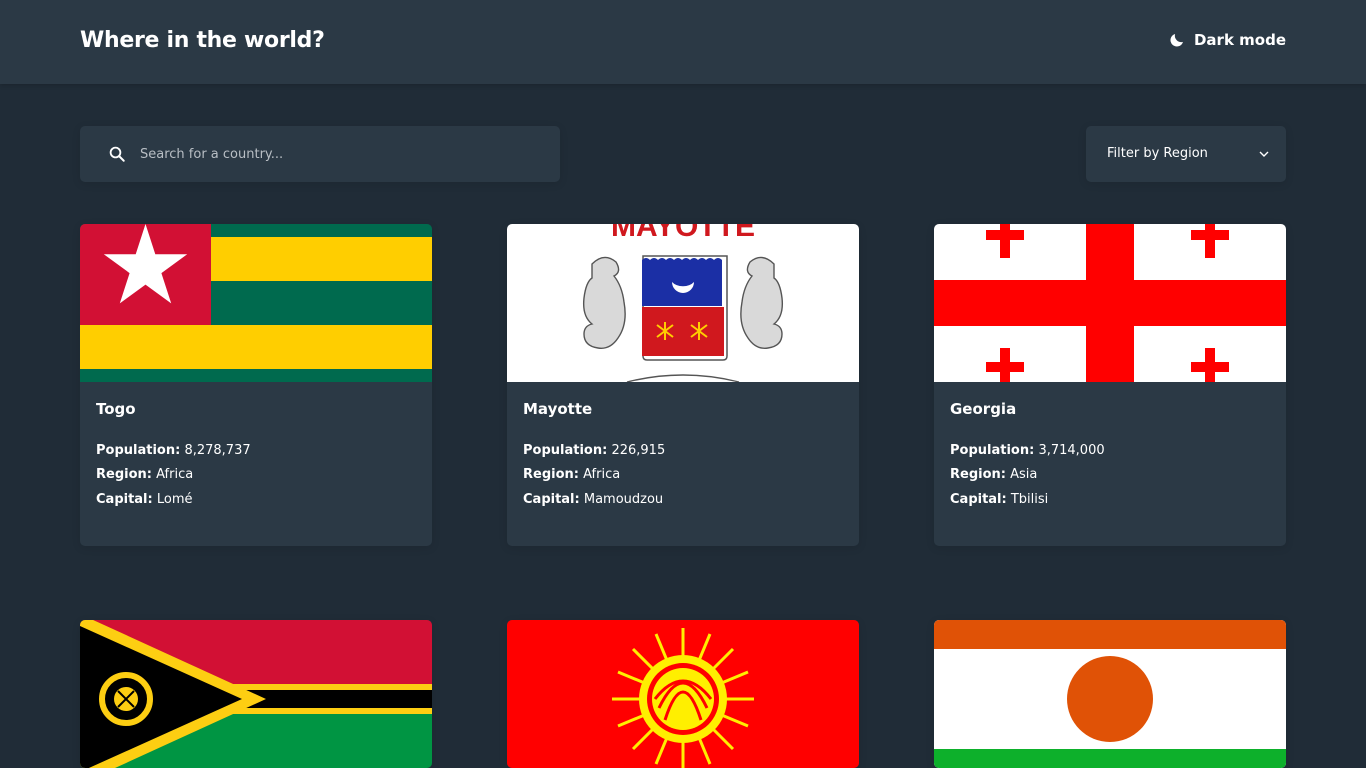 The image size is (1366, 768). I want to click on population-line: Population: 226,915, so click(594, 450).